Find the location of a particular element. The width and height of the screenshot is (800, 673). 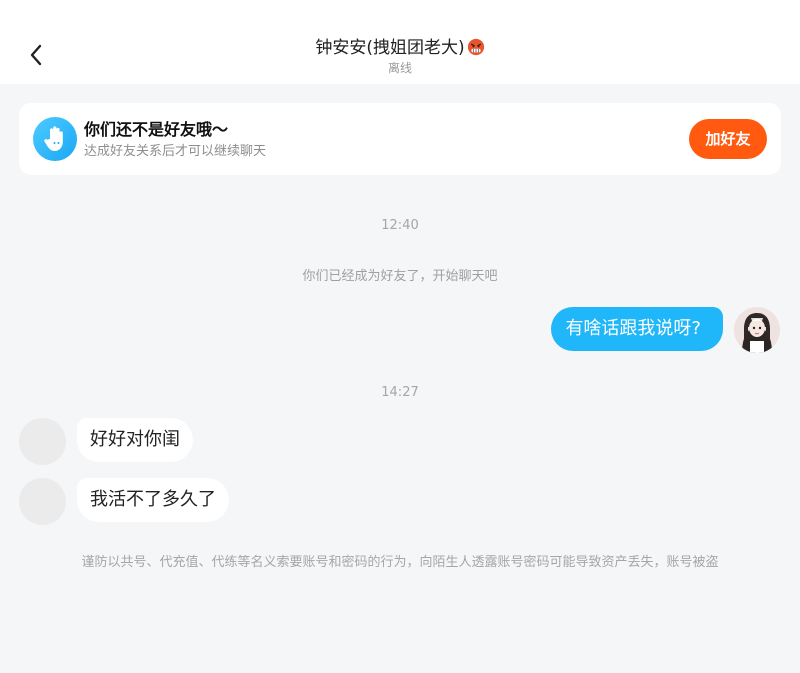

page-title: 钟安安(拽姐团老大) is located at coordinates (400, 48).